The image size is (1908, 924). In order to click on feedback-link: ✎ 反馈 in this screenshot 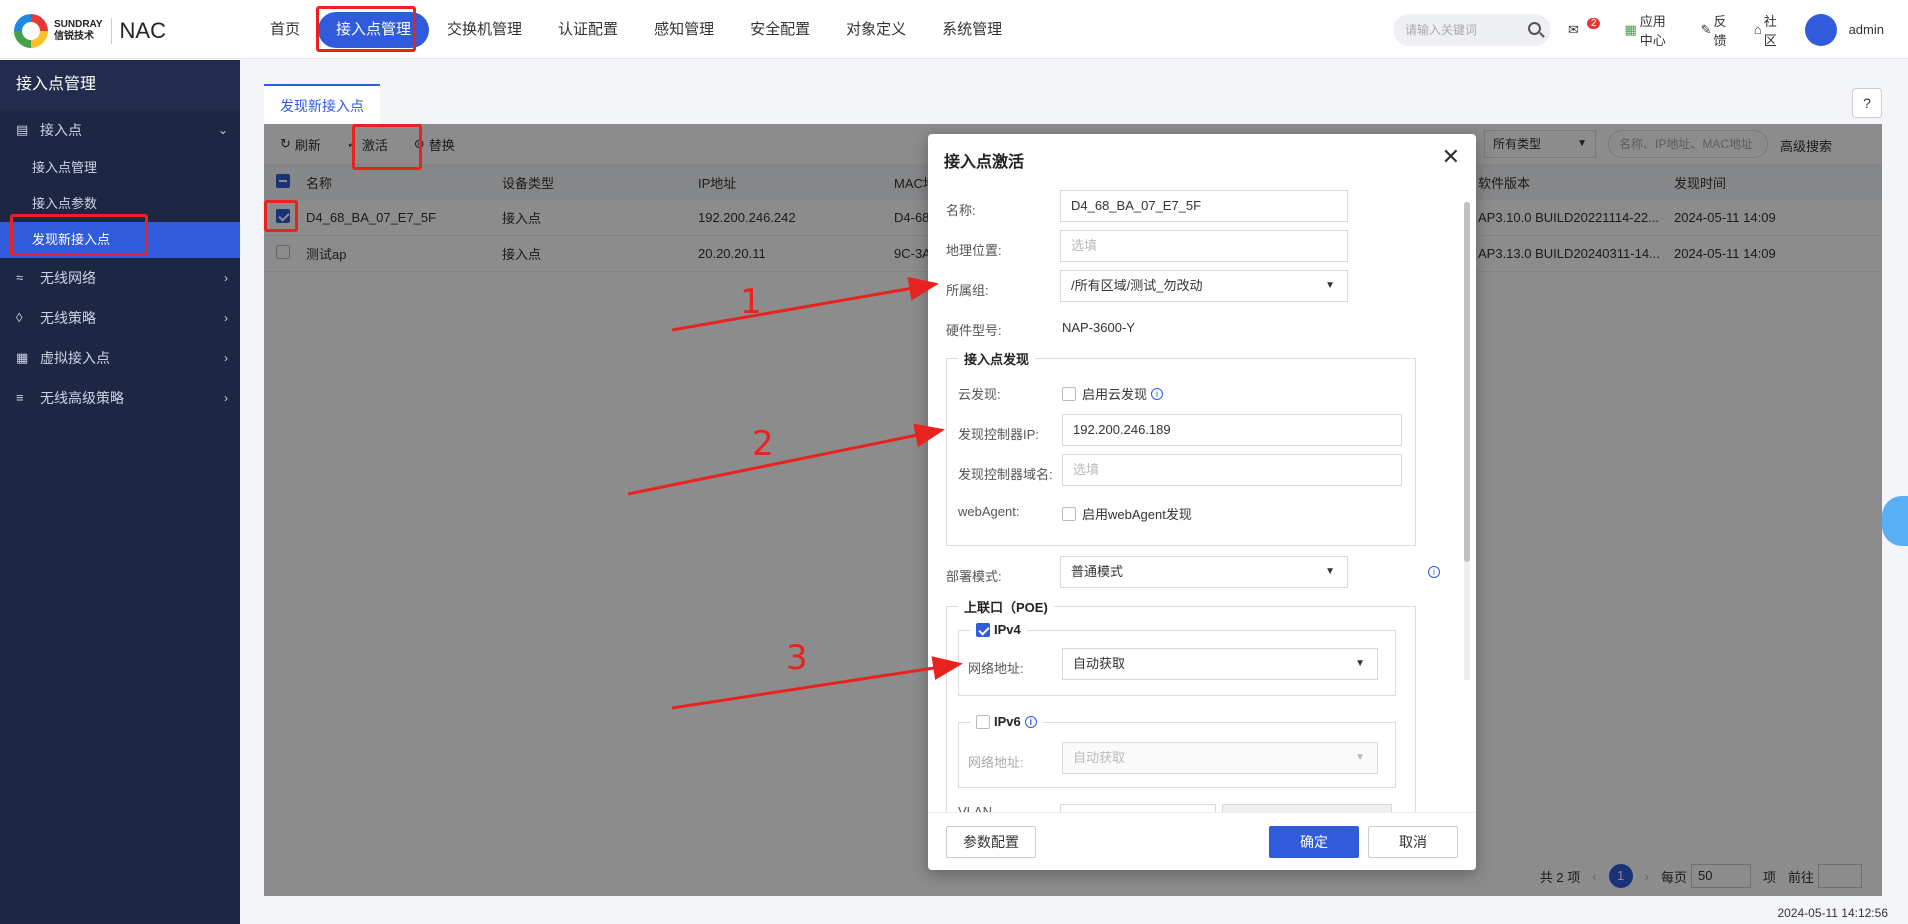, I will do `click(1721, 30)`.